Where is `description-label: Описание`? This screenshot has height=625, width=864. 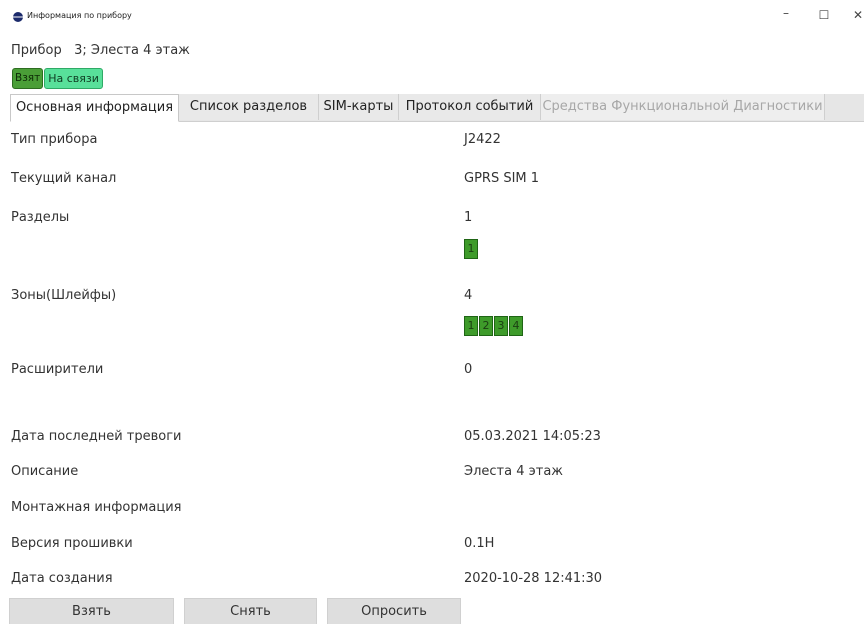 description-label: Описание is located at coordinates (45, 471).